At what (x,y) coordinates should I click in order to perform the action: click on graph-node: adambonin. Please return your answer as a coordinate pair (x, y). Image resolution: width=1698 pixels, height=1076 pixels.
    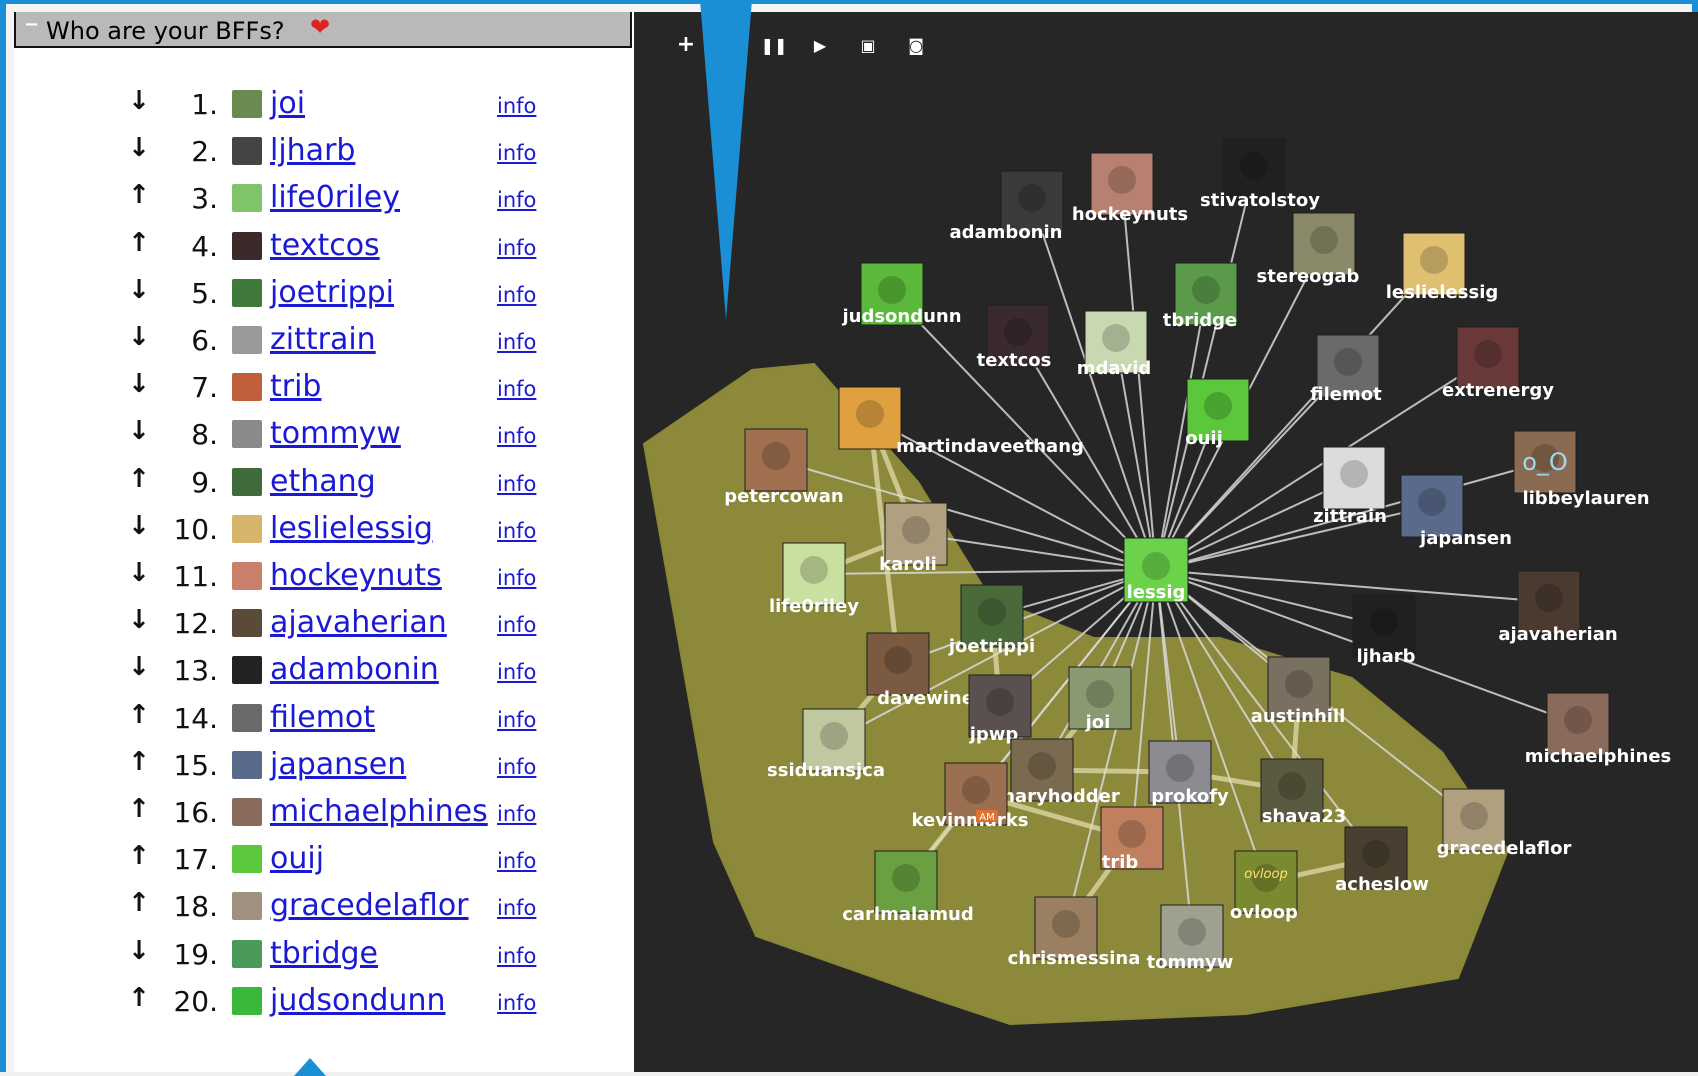
    Looking at the image, I should click on (1007, 206).